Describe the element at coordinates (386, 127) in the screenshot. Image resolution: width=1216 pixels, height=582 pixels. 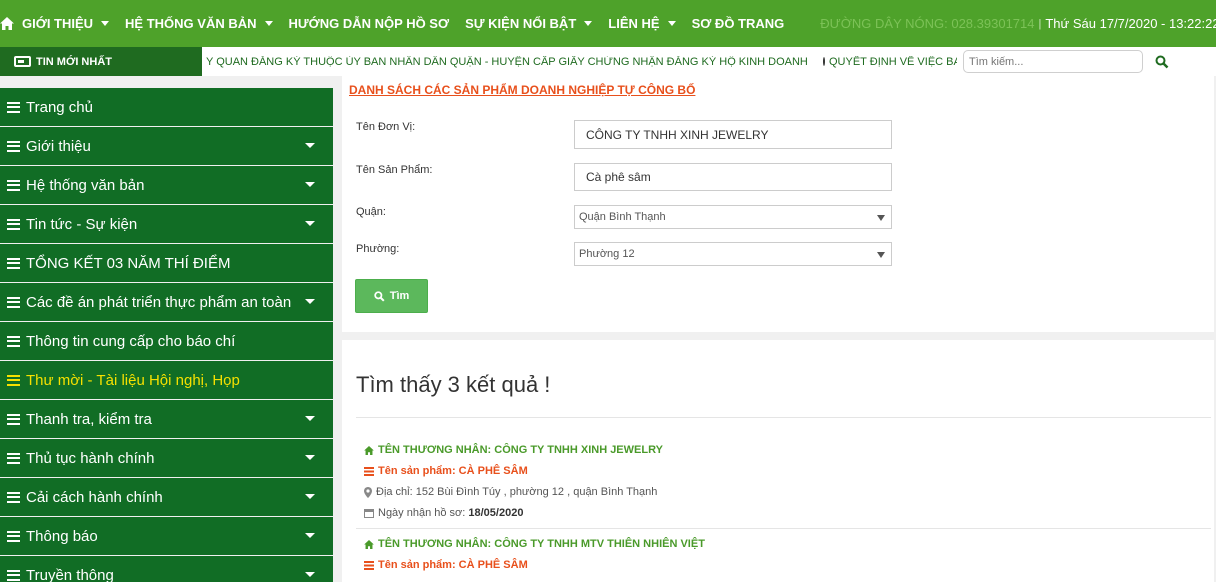
I see `unit-label: Tên Đơn Vị:` at that location.